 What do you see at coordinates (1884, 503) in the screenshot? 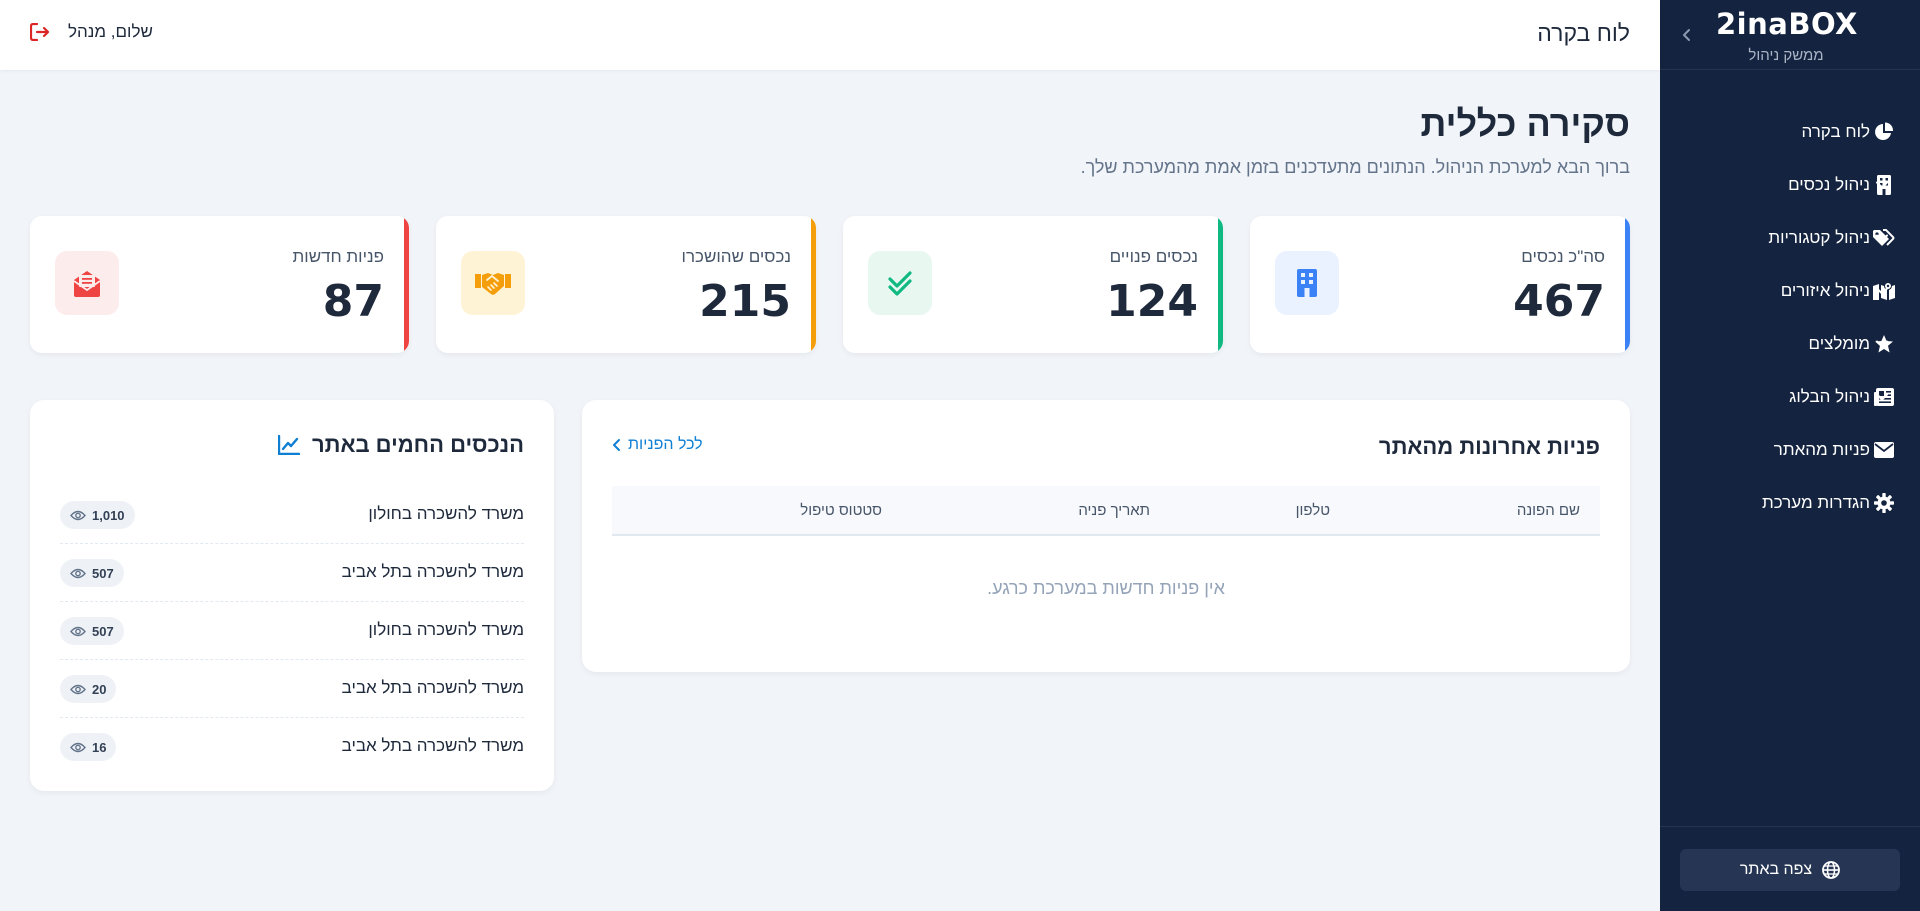
I see `gear-icon` at bounding box center [1884, 503].